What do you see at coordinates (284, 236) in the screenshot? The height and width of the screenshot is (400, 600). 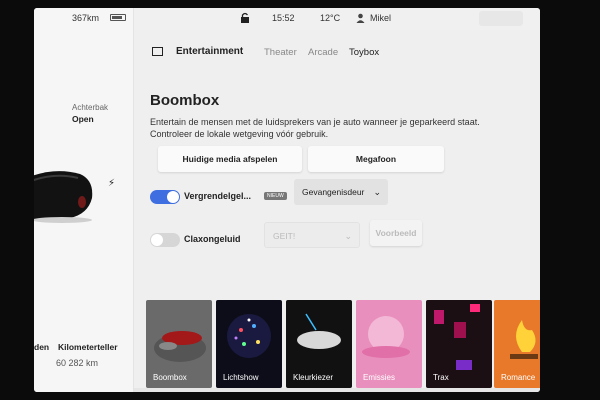 I see `horn-sound-value: GEIT!` at bounding box center [284, 236].